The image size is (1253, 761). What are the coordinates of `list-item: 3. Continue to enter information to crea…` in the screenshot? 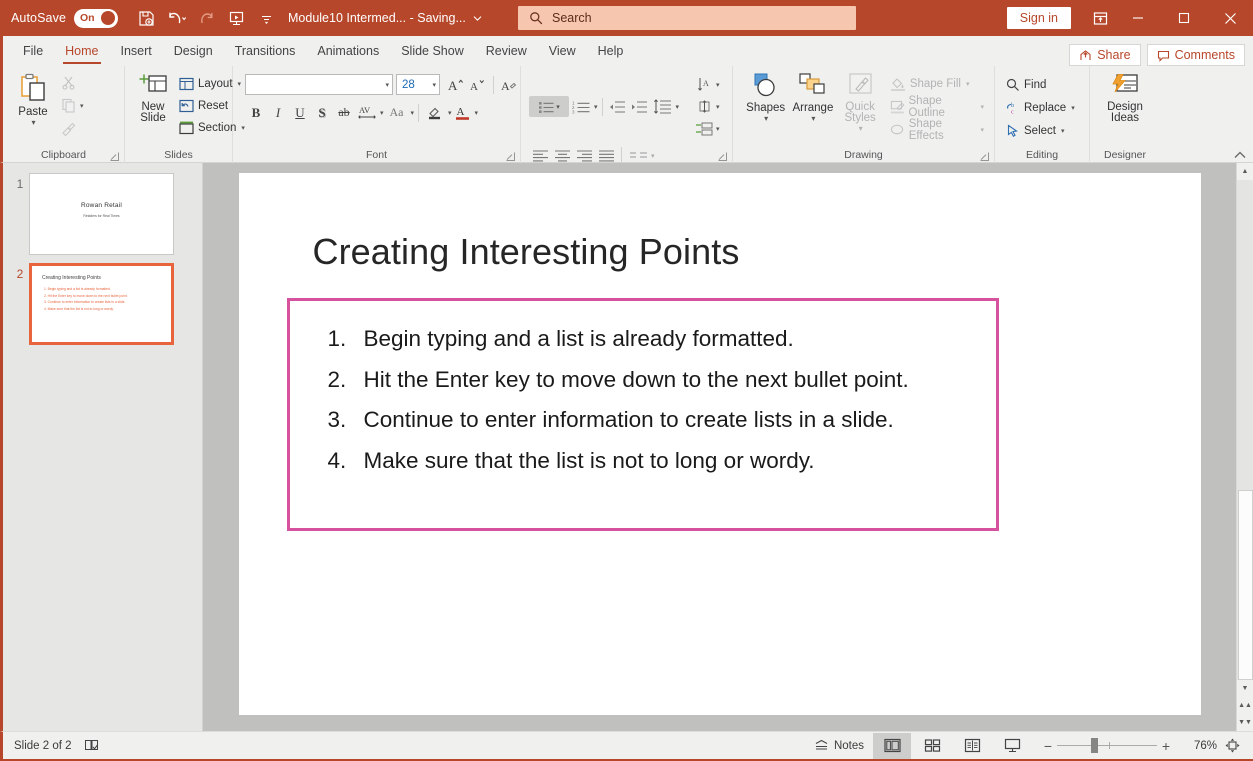 It's located at (662, 420).